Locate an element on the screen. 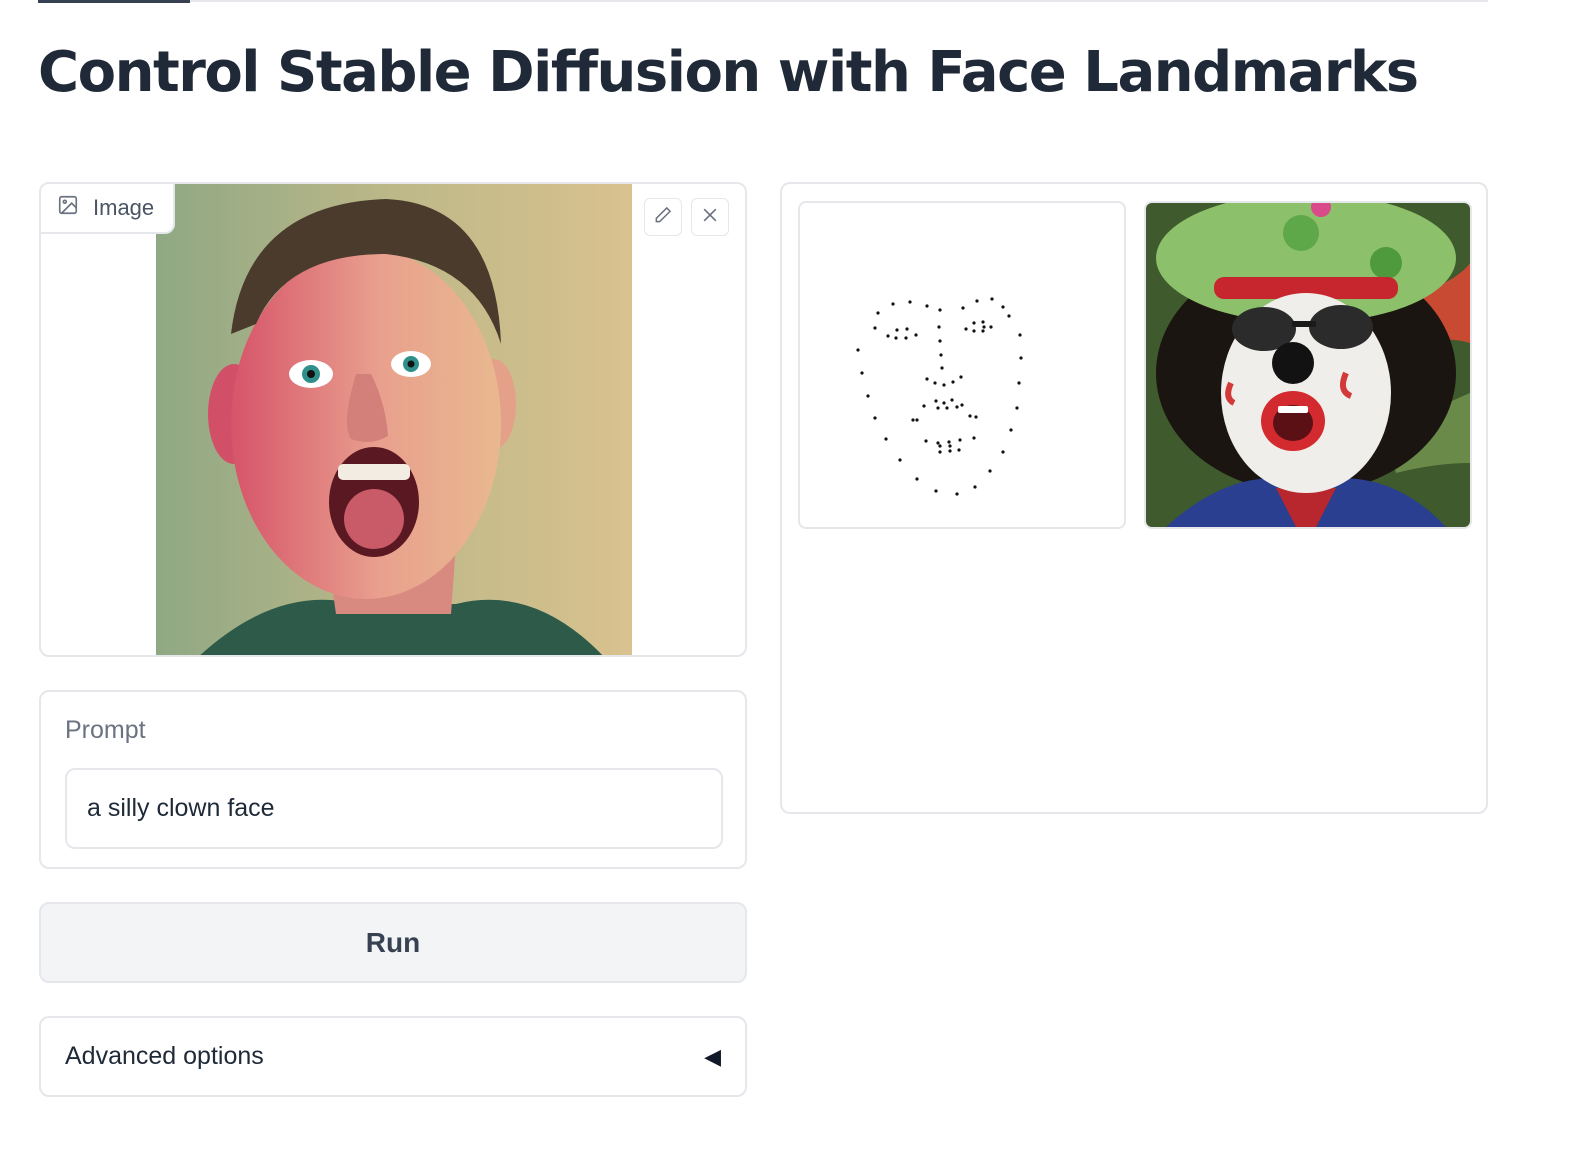 This screenshot has width=1592, height=1164. close-icon is located at coordinates (710, 217).